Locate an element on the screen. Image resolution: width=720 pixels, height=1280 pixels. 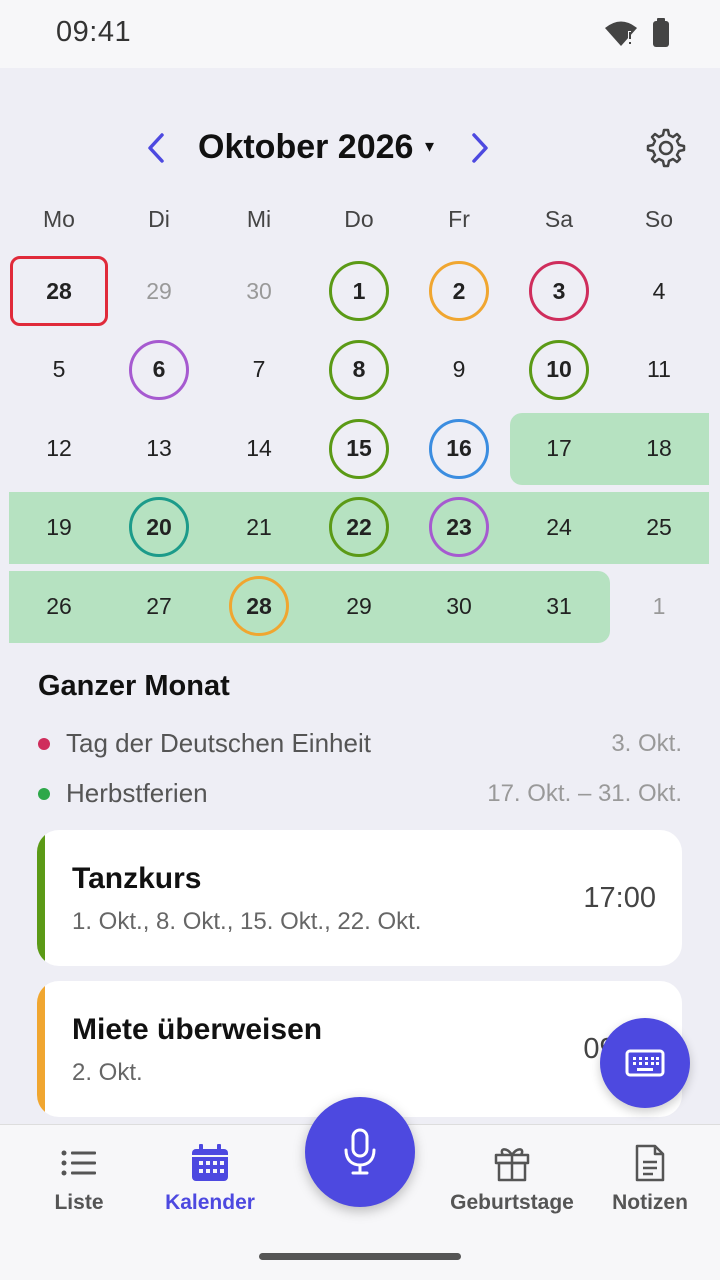
event-card-time: 17:00 is located at coordinates (619, 898).